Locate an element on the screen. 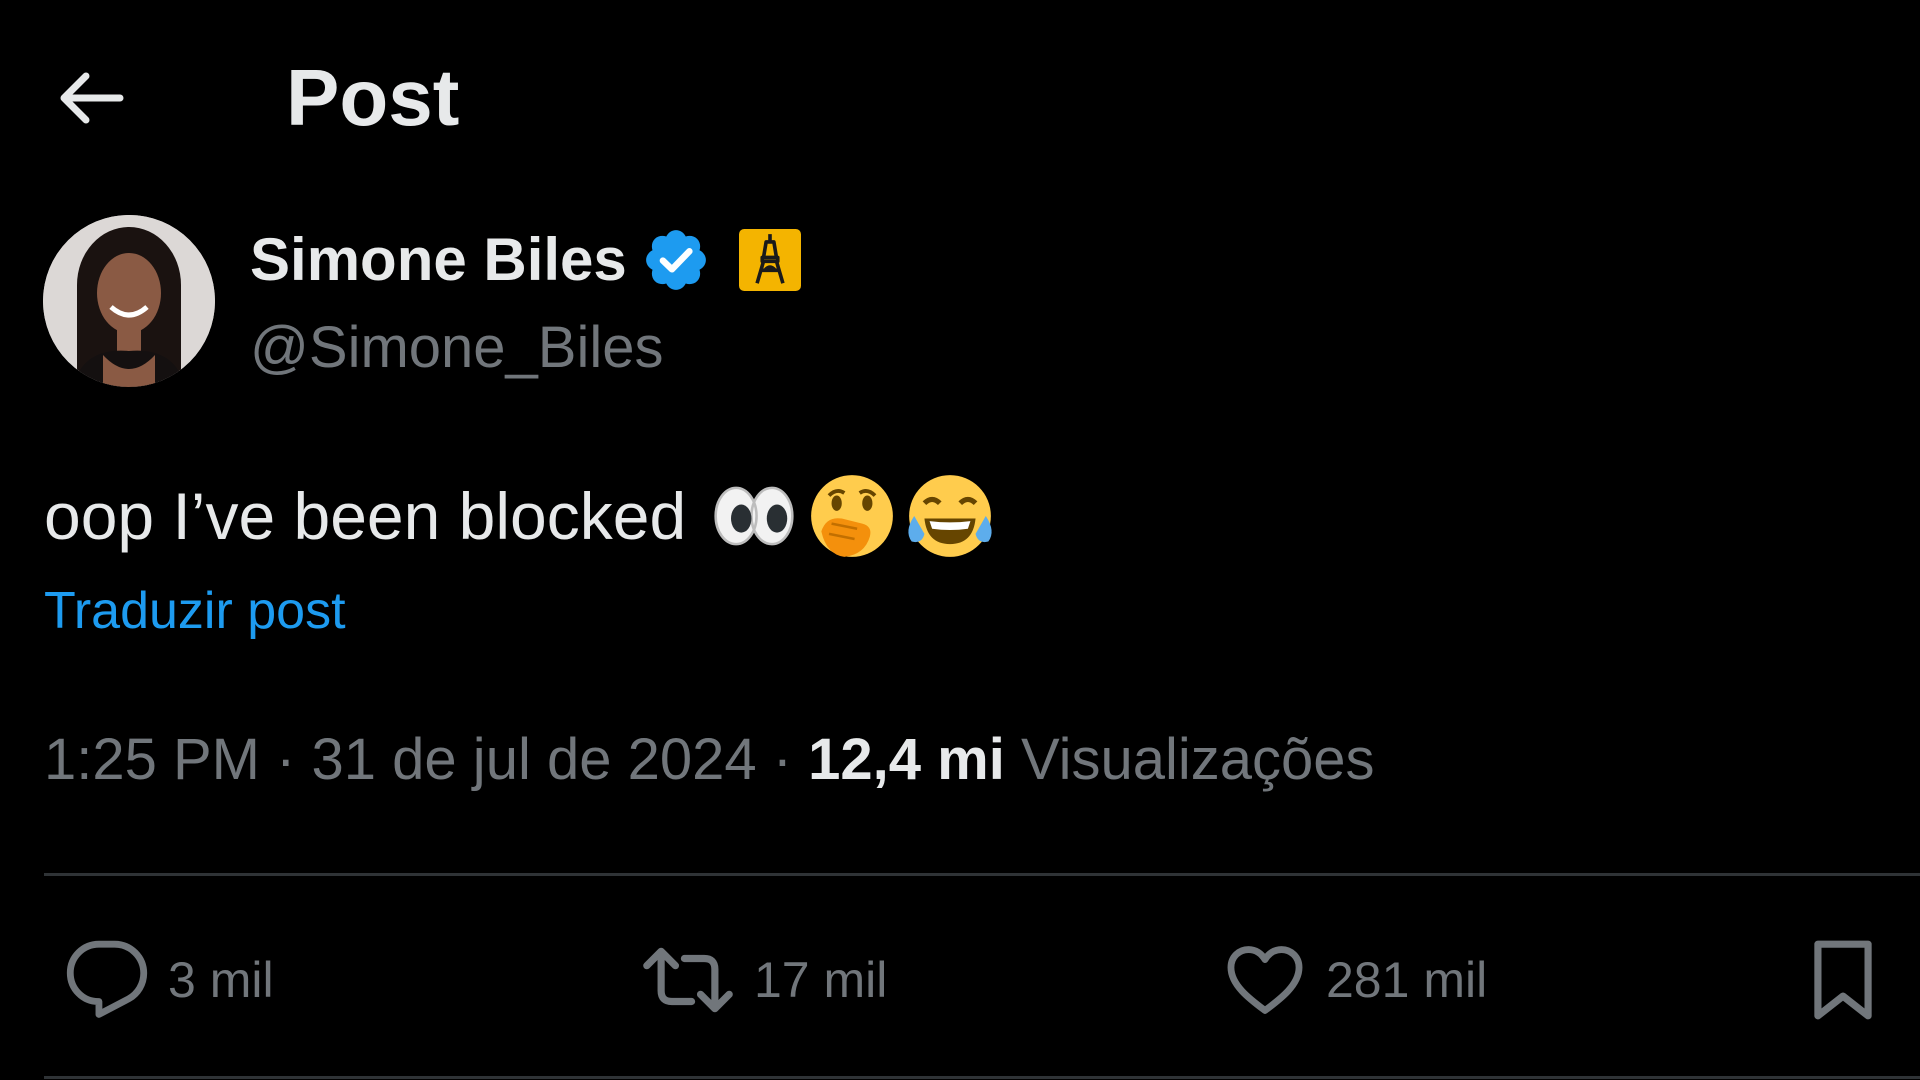 The height and width of the screenshot is (1080, 1920). eyes-emoji is located at coordinates (754, 516).